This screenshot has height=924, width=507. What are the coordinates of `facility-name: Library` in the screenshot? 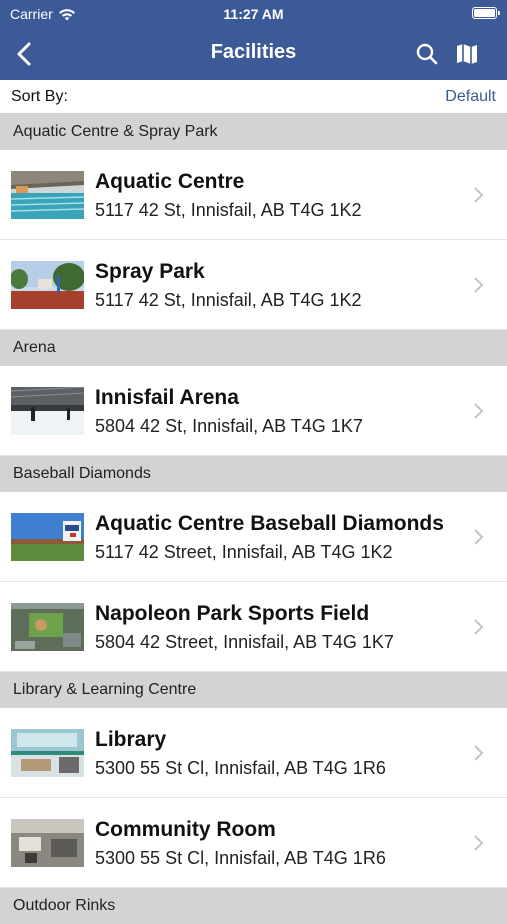 It's located at (131, 739).